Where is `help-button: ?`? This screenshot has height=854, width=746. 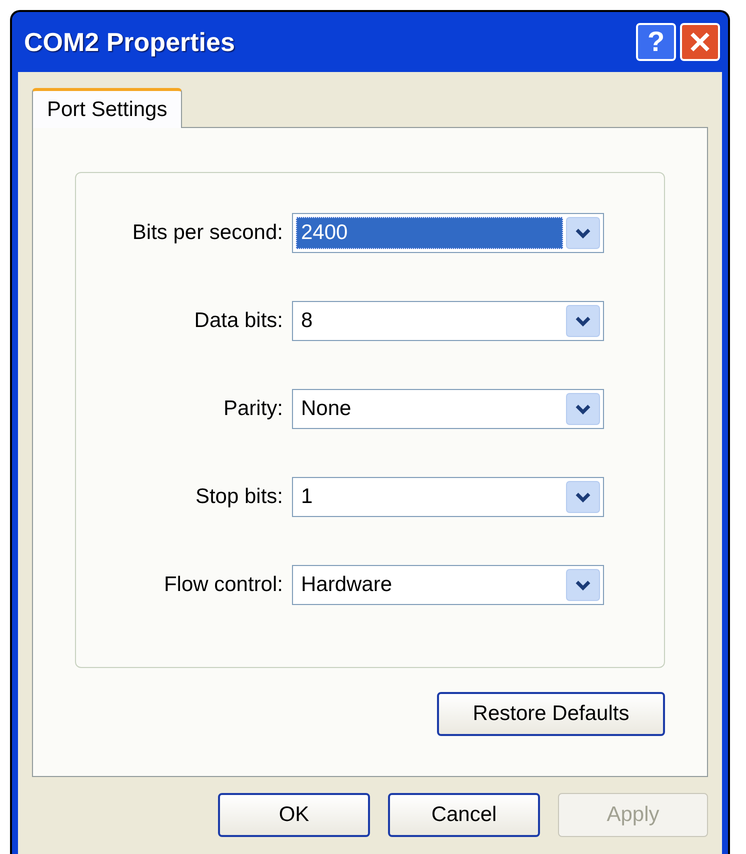
help-button: ? is located at coordinates (656, 42).